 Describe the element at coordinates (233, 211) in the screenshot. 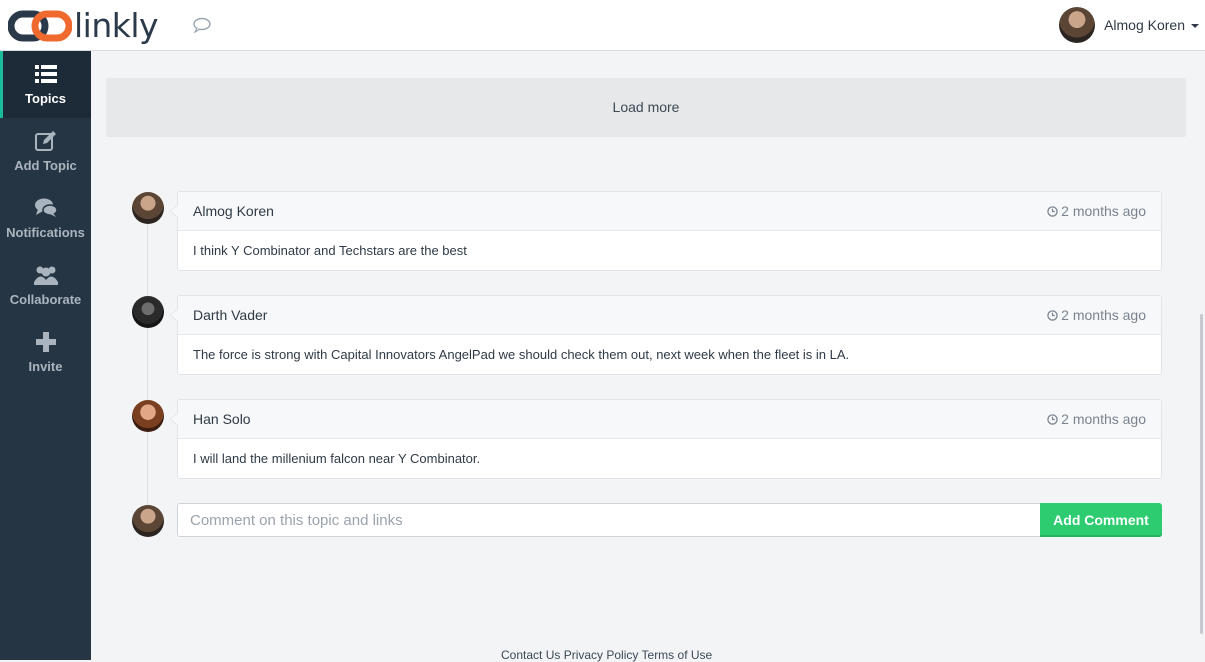

I see `comment-author: Almog Koren` at that location.